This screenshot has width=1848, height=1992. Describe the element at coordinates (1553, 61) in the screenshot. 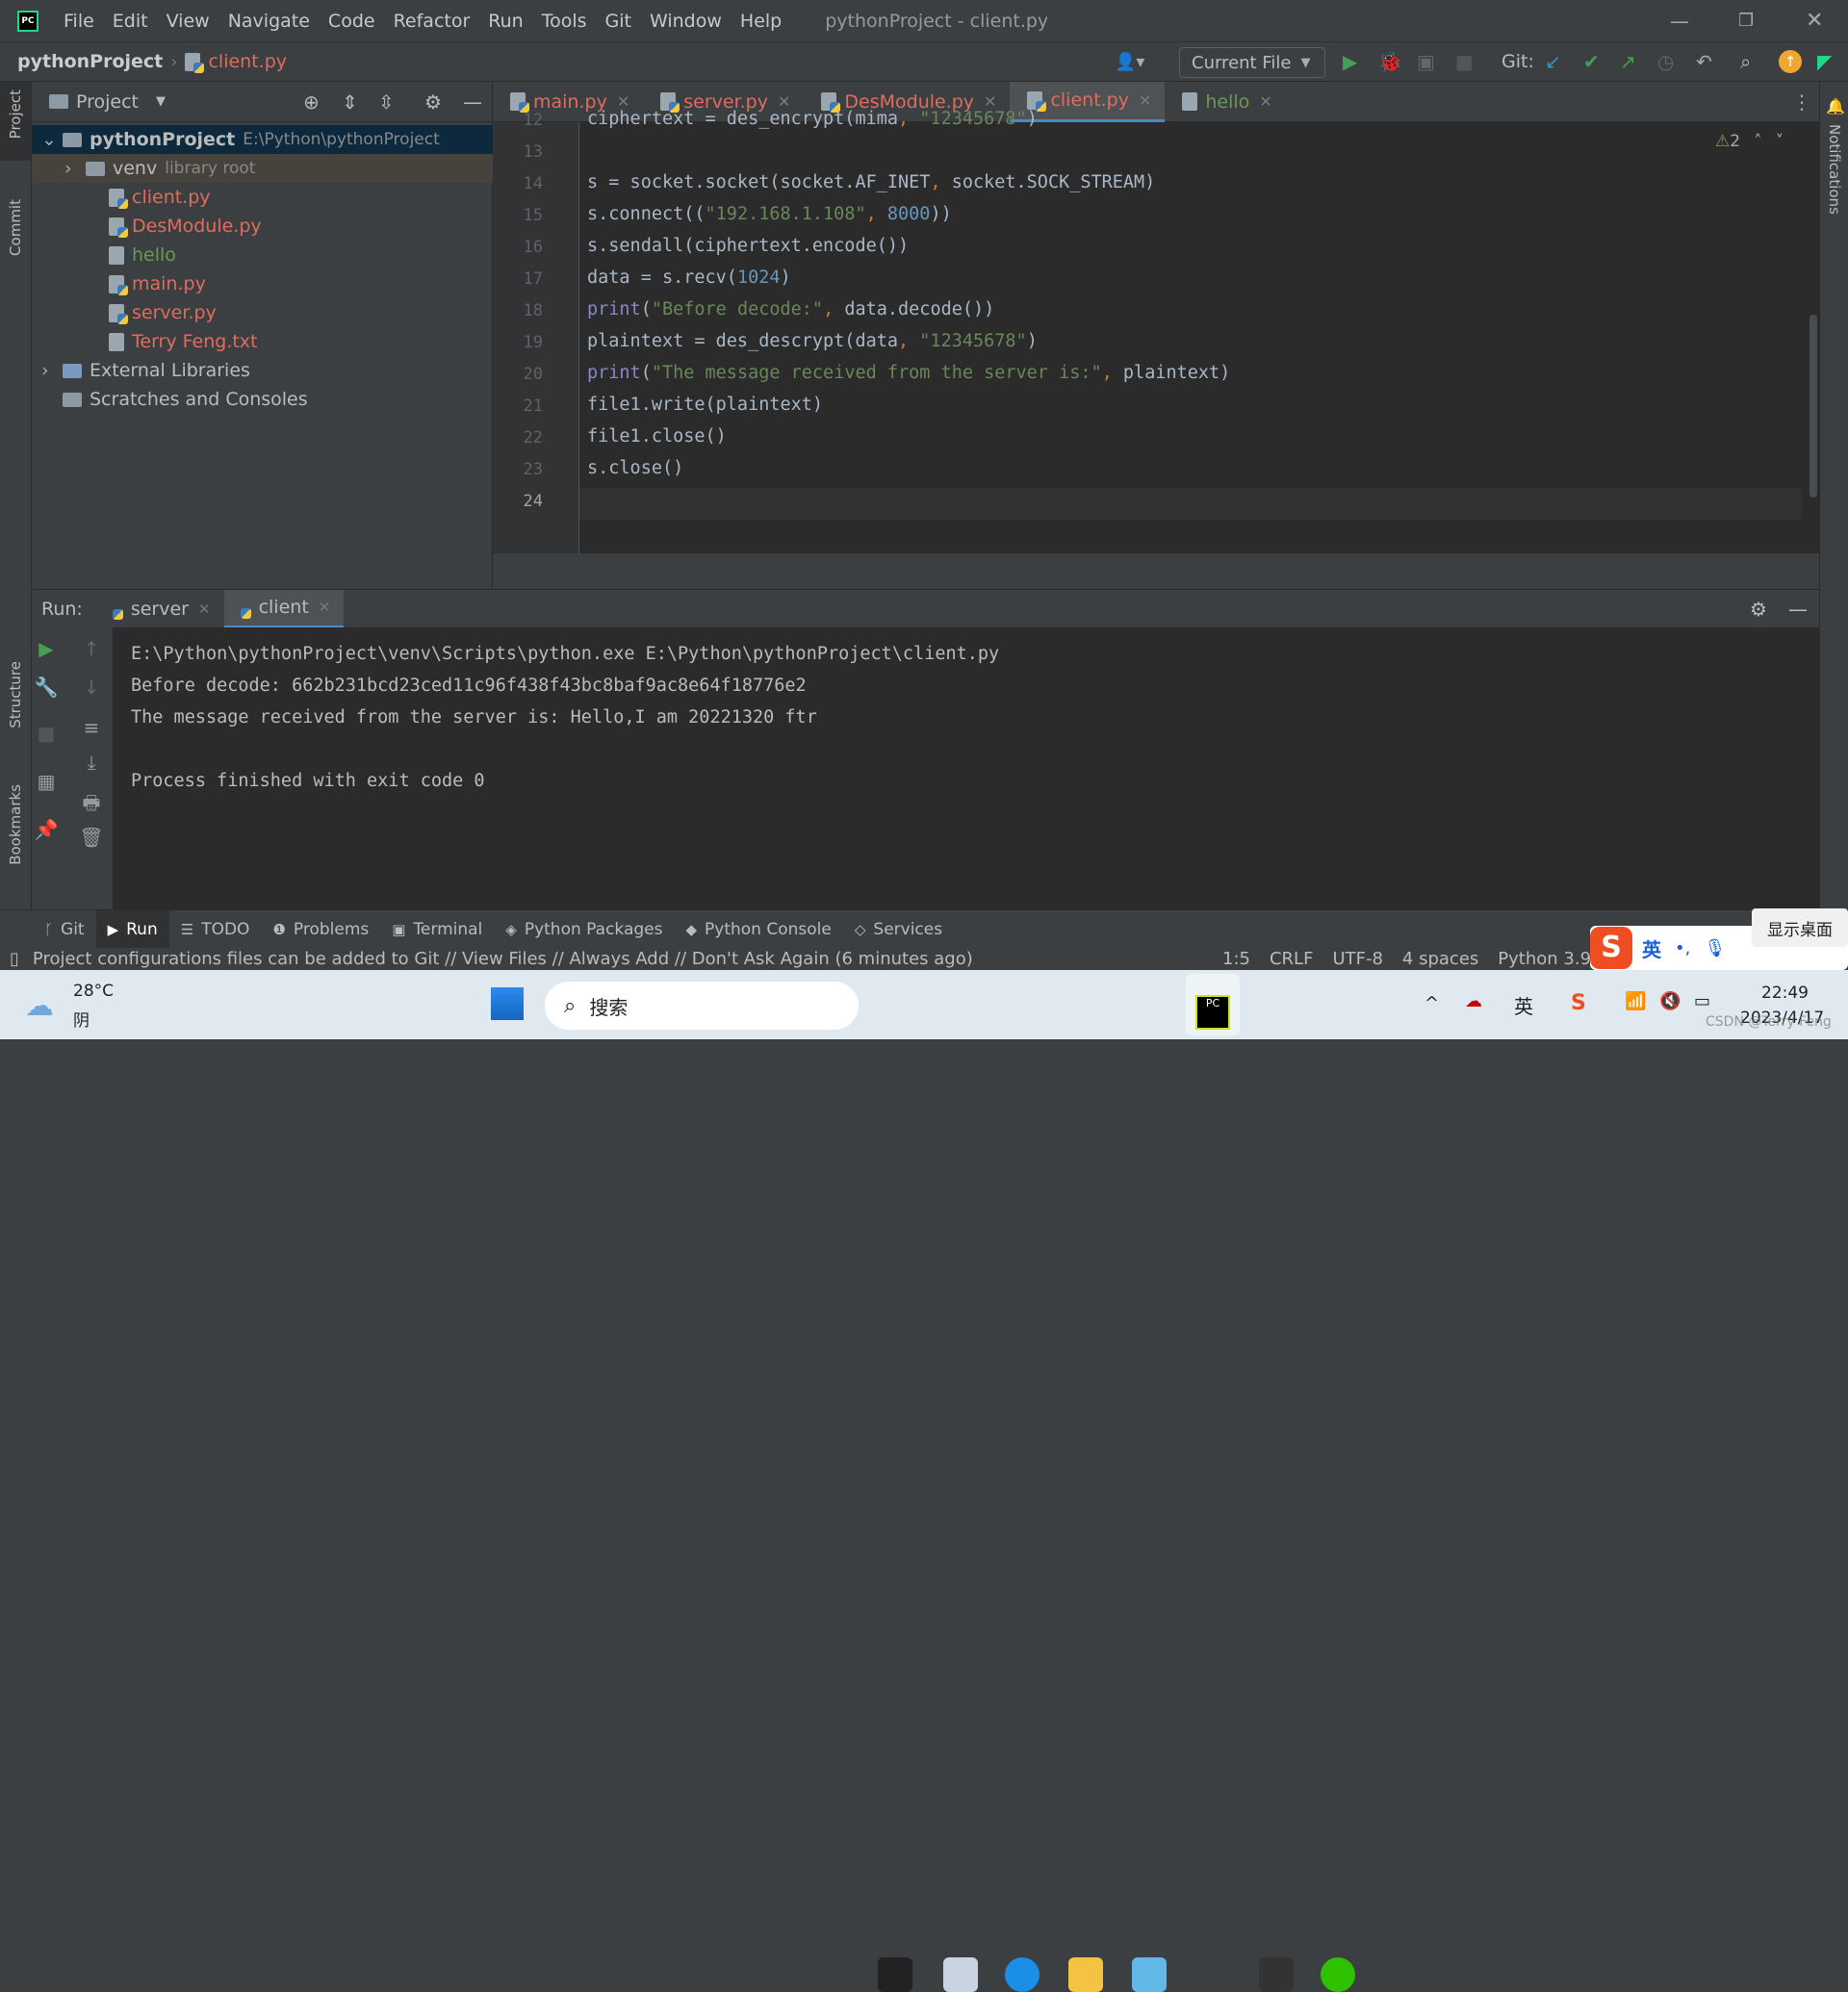

I see `git-update-icon: ↙` at that location.